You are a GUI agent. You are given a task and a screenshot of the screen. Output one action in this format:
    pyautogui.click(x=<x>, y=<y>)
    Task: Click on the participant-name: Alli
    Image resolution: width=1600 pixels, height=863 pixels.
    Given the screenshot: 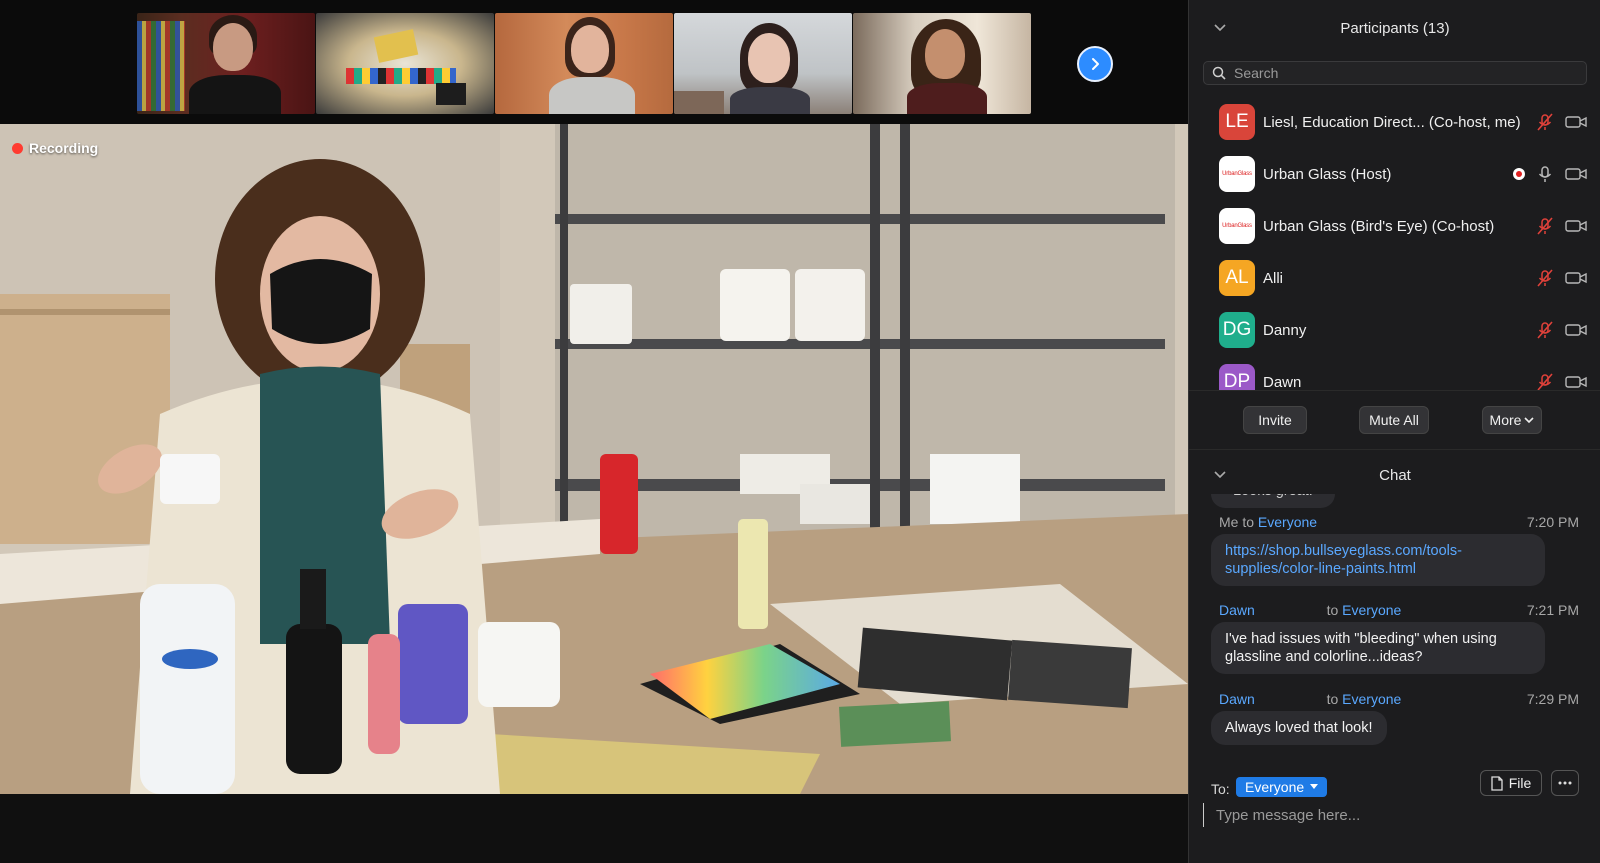 What is the action you would take?
    pyautogui.click(x=1273, y=278)
    